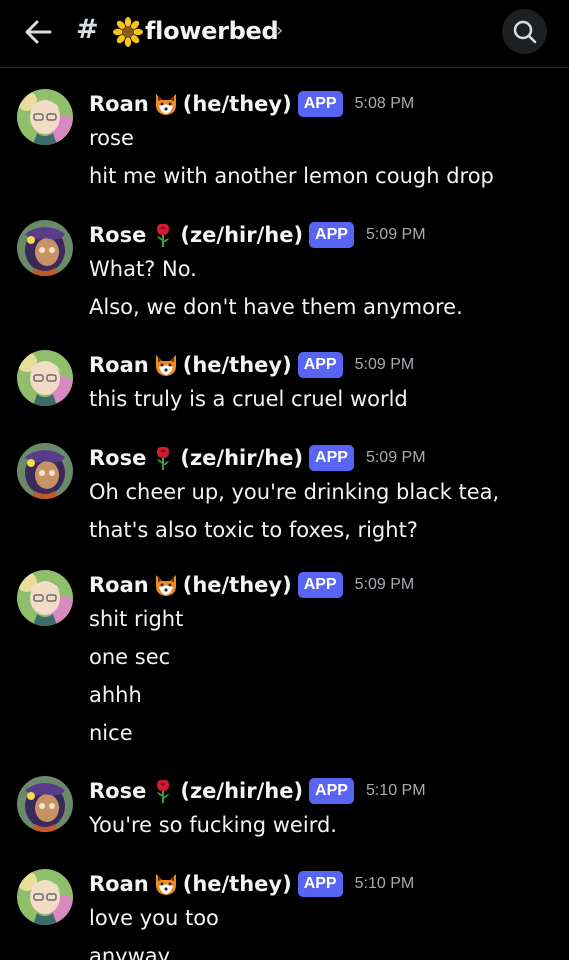  Describe the element at coordinates (294, 492) in the screenshot. I see `message-text: Oh cheer up, you're drinking black tea,` at that location.